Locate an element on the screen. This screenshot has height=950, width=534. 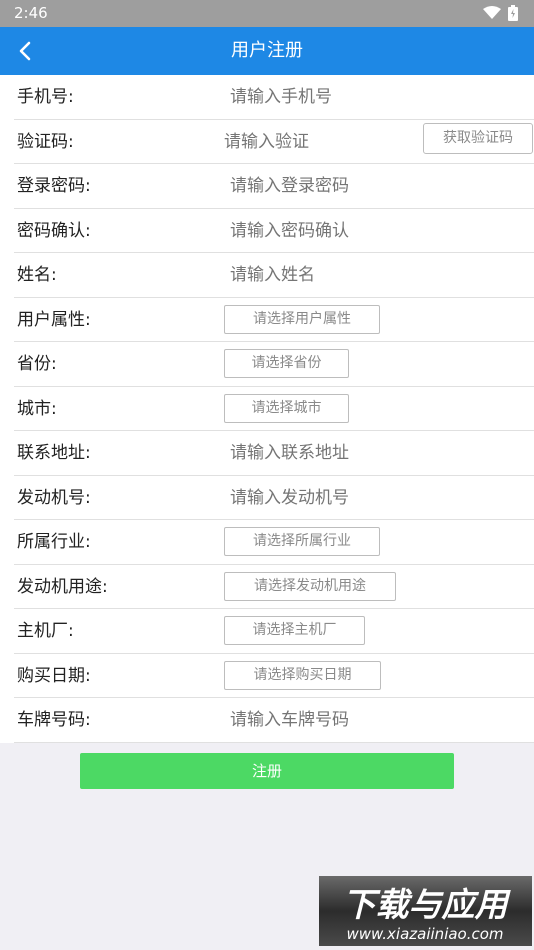
app-bar: 用户注册 is located at coordinates (267, 51).